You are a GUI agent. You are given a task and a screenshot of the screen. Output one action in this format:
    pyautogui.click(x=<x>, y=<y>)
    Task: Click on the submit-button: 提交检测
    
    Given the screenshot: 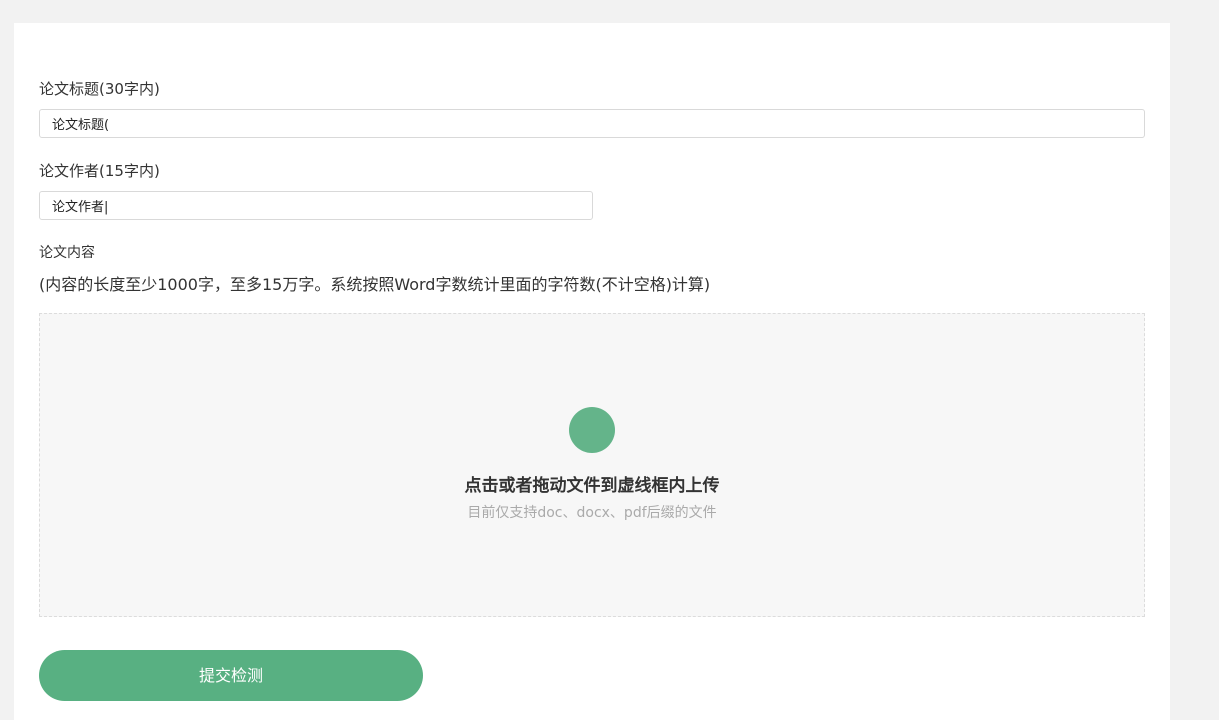 What is the action you would take?
    pyautogui.click(x=231, y=675)
    